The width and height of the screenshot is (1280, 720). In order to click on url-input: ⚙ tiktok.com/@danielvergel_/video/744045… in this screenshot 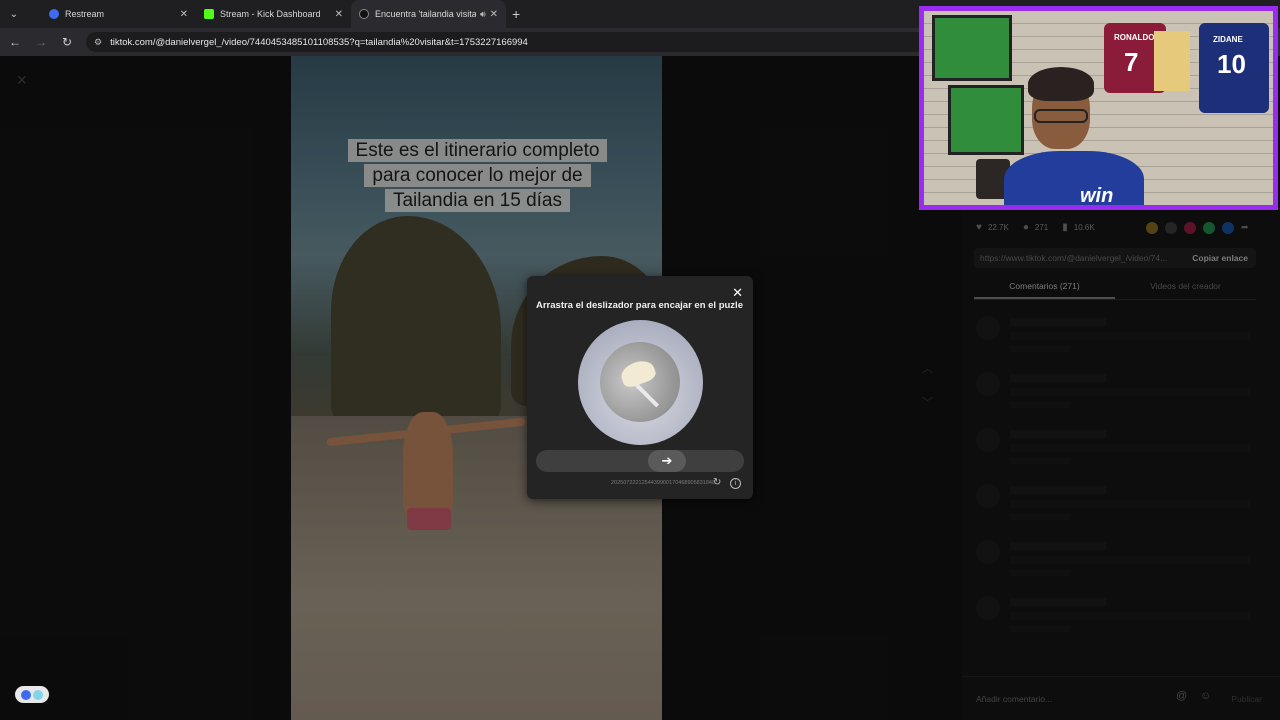, I will do `click(506, 42)`.